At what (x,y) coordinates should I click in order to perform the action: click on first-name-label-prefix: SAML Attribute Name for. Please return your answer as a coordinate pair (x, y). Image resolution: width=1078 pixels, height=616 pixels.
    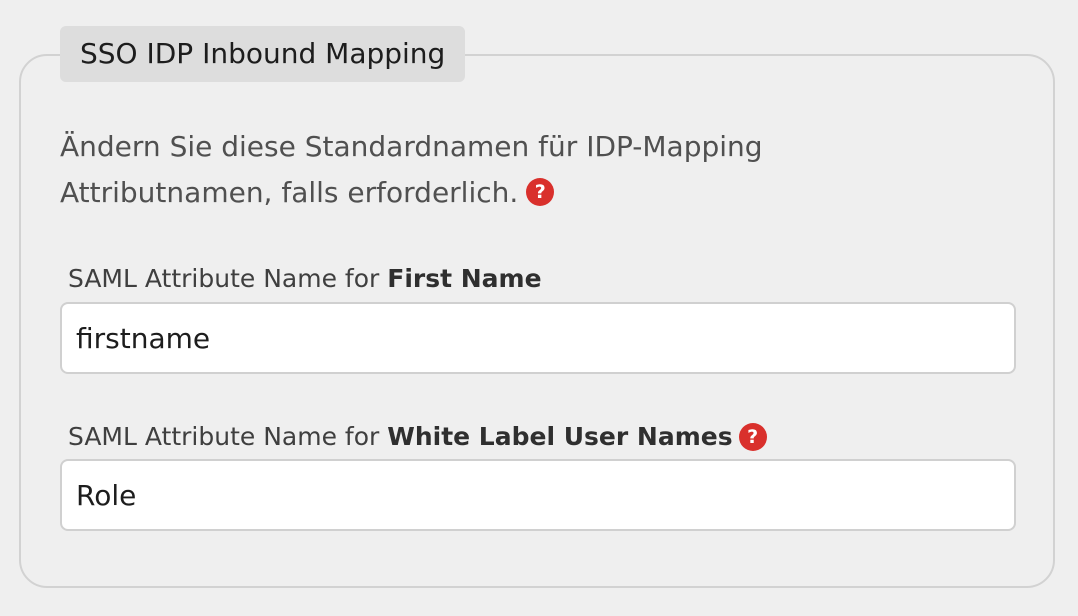
    Looking at the image, I should click on (228, 278).